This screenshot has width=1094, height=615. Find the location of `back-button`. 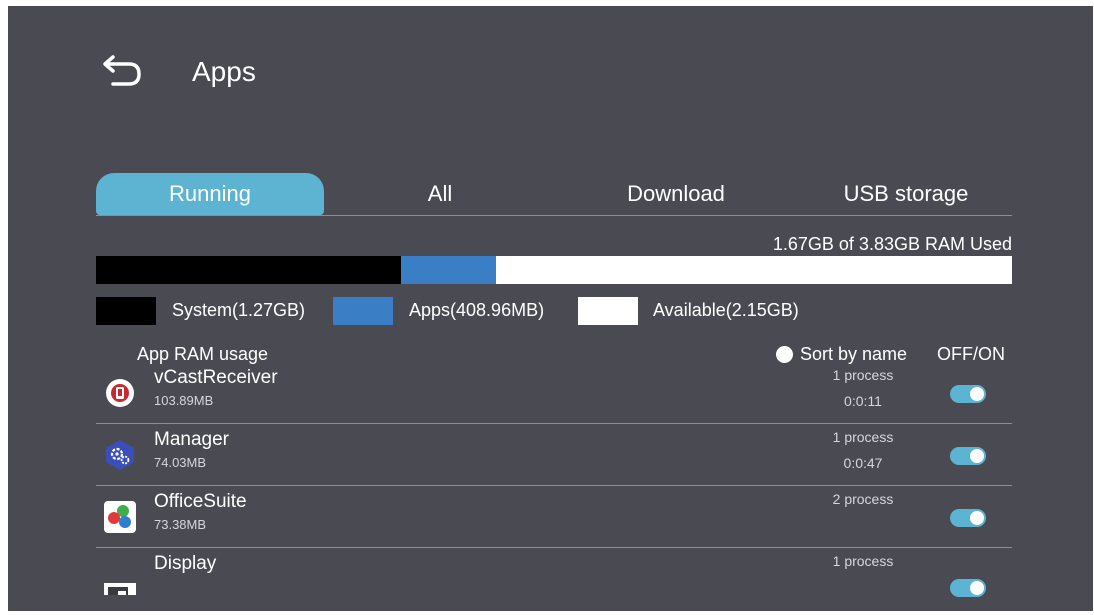

back-button is located at coordinates (125, 71).